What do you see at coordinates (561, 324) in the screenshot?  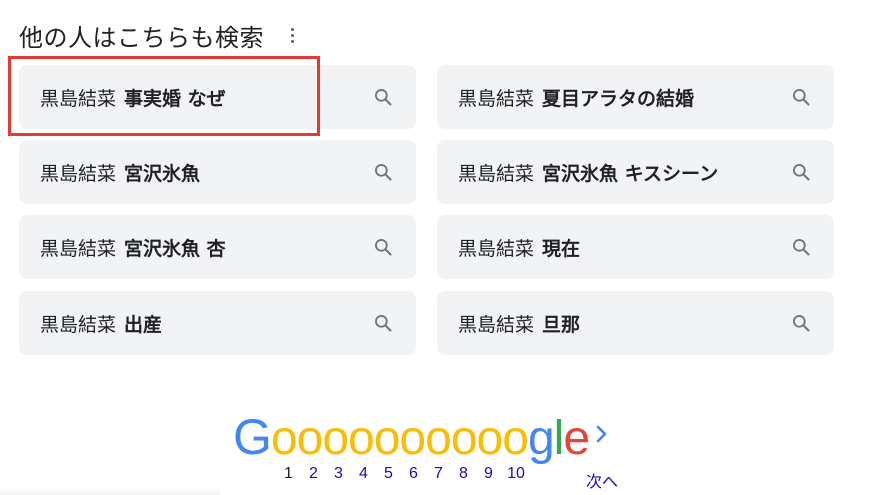 I see `suggestion-text: 旦那` at bounding box center [561, 324].